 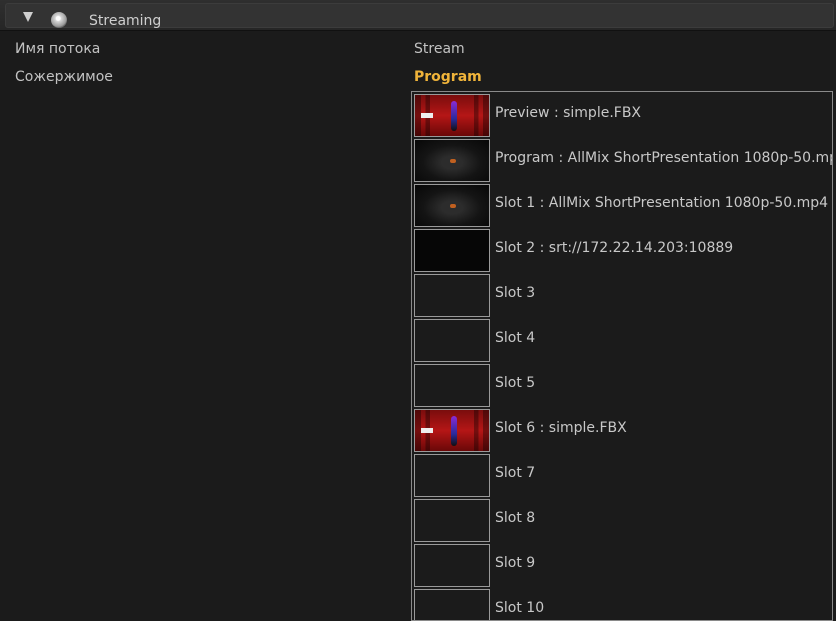 What do you see at coordinates (561, 428) in the screenshot?
I see `source-label: Slot 6 : simple.FBX` at bounding box center [561, 428].